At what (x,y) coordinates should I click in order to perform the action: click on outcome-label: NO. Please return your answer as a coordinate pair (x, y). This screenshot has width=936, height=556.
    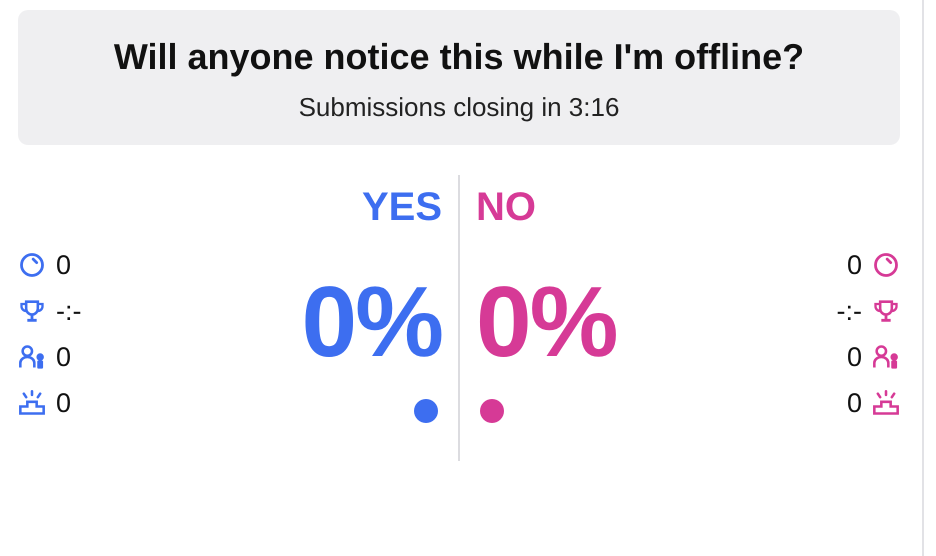
    Looking at the image, I should click on (506, 207).